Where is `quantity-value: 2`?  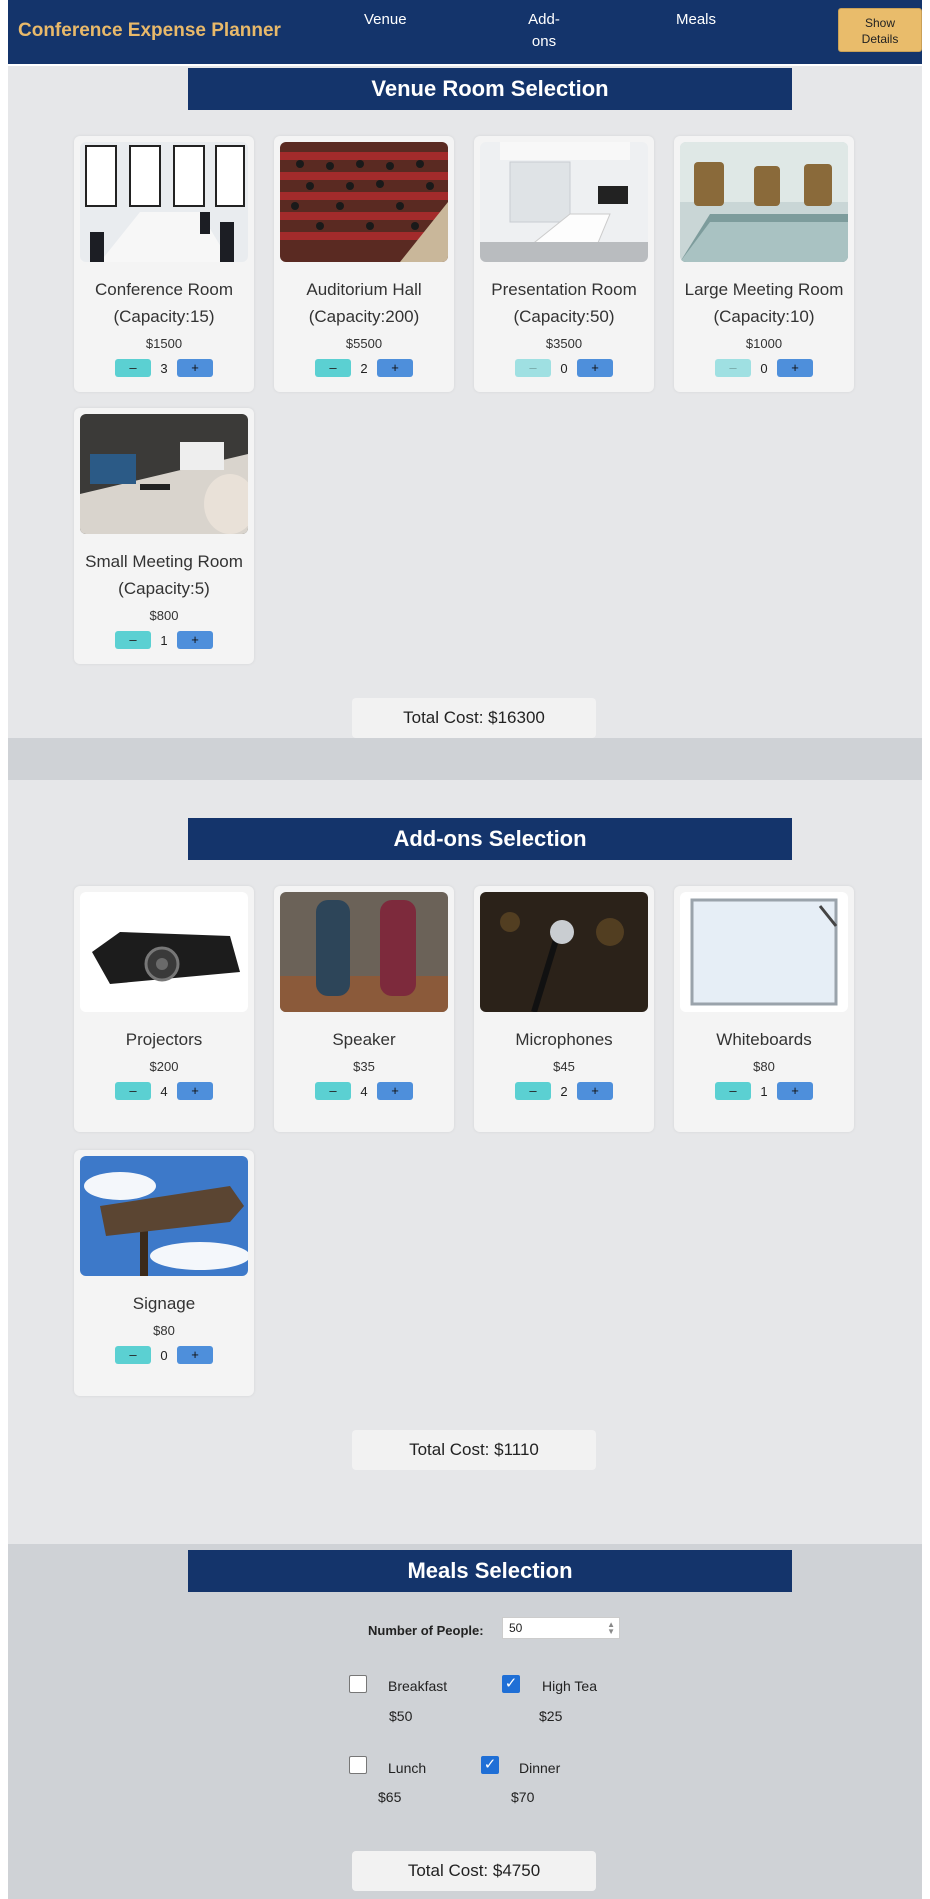 quantity-value: 2 is located at coordinates (564, 1091).